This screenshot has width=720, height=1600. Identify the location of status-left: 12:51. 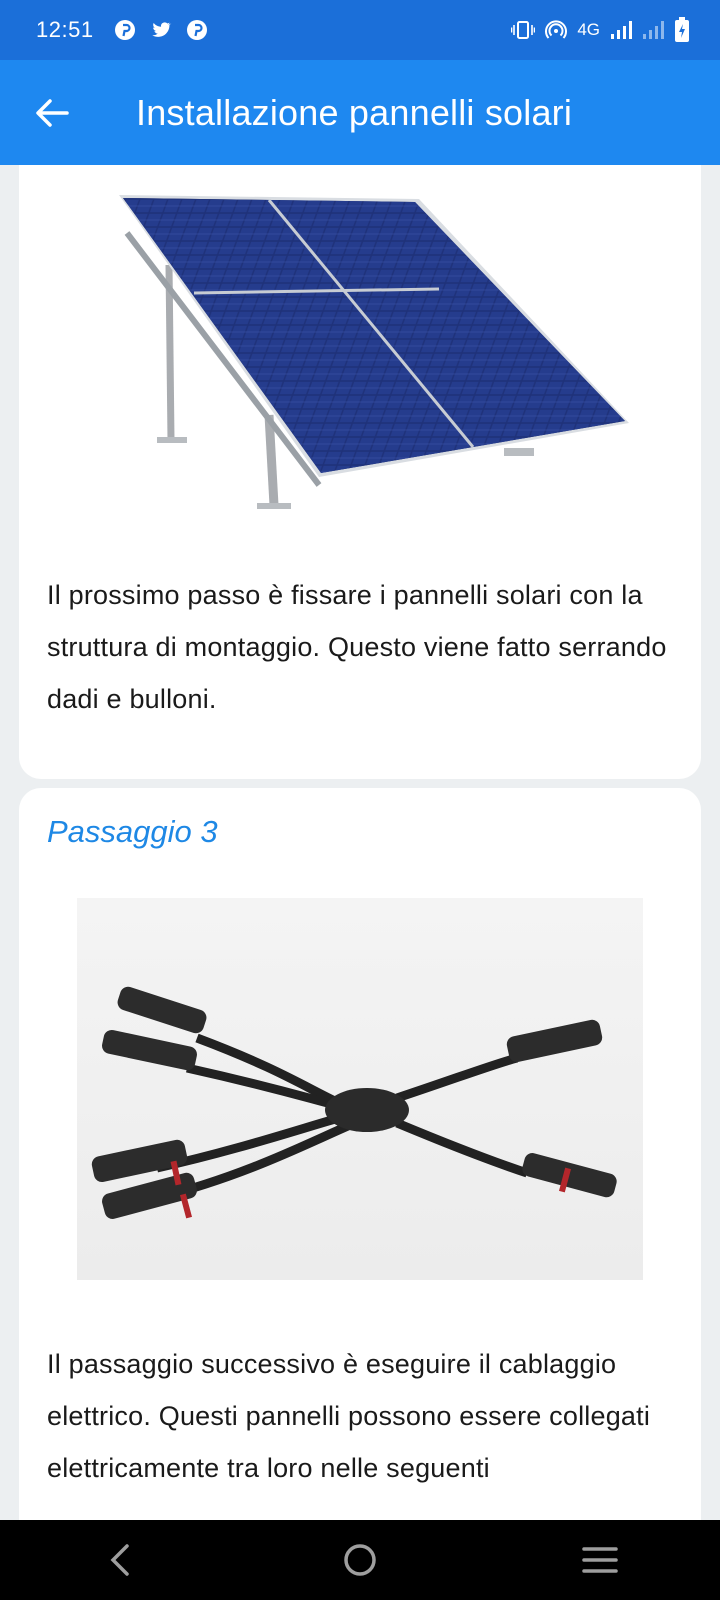
(122, 30).